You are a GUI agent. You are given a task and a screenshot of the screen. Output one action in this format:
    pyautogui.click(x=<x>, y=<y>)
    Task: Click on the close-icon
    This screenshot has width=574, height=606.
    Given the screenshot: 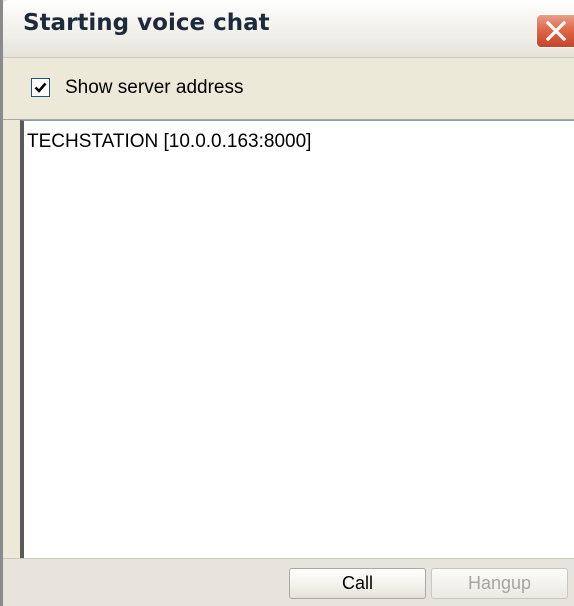 What is the action you would take?
    pyautogui.click(x=556, y=31)
    